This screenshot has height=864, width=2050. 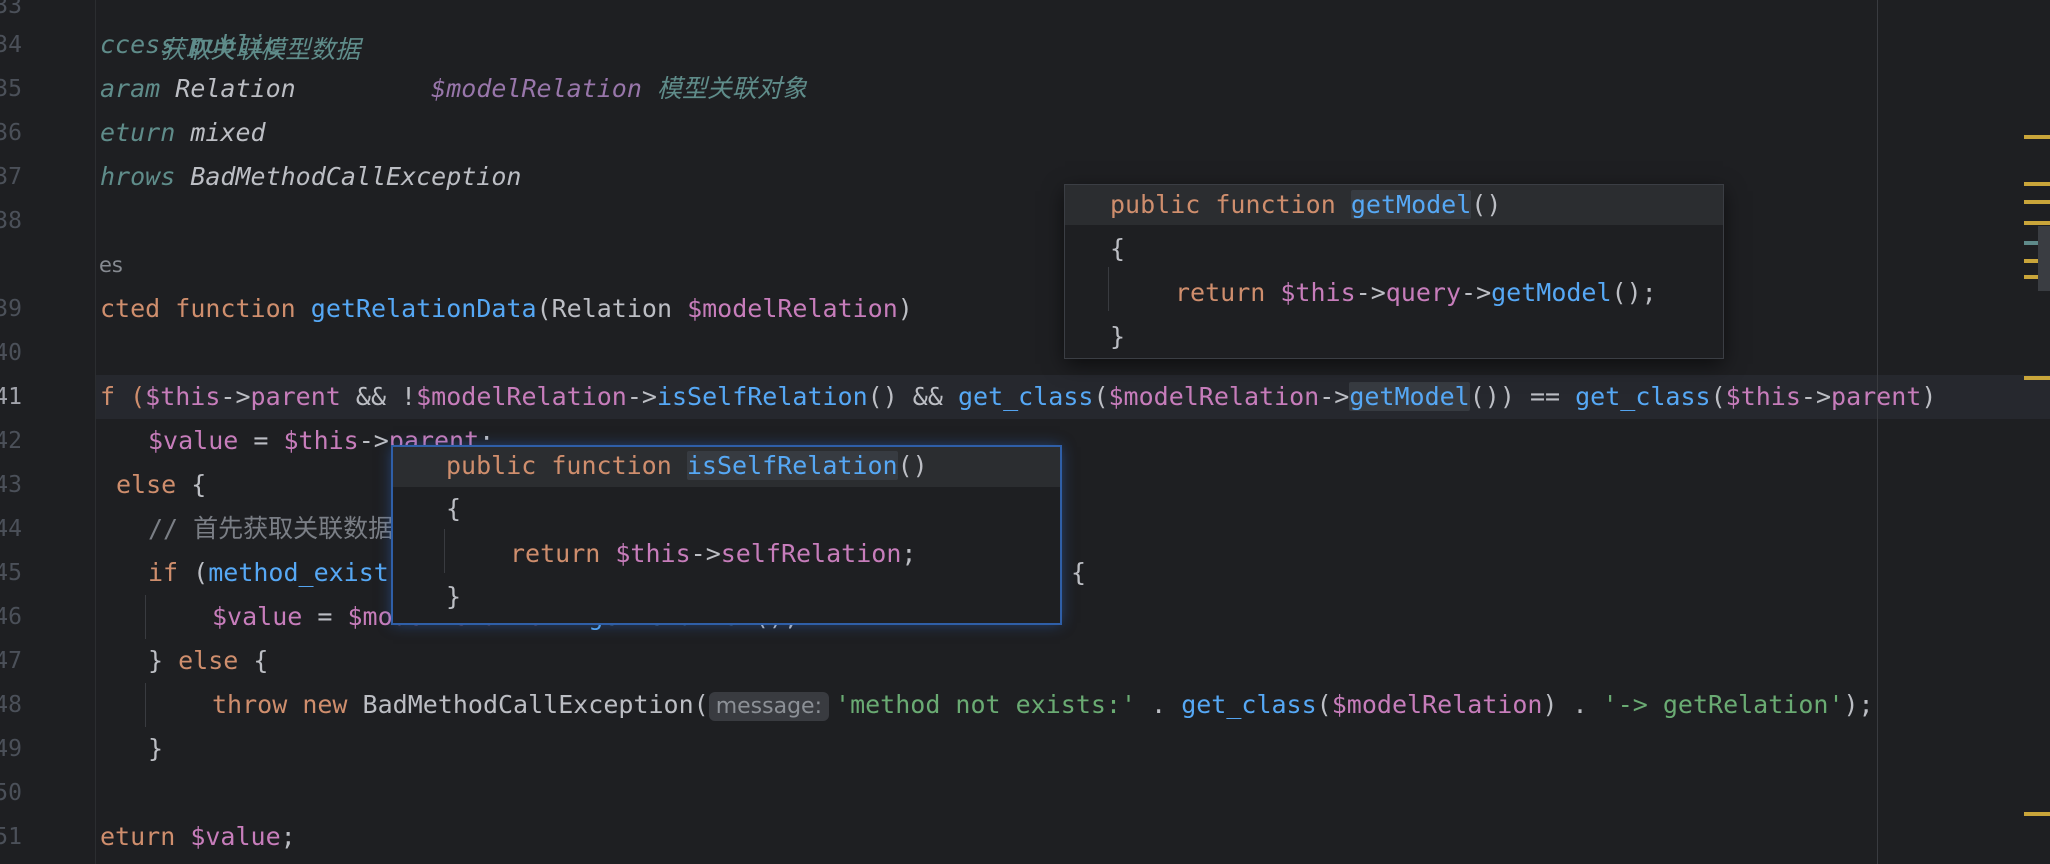 I want to click on line-number: 51, so click(x=11, y=837).